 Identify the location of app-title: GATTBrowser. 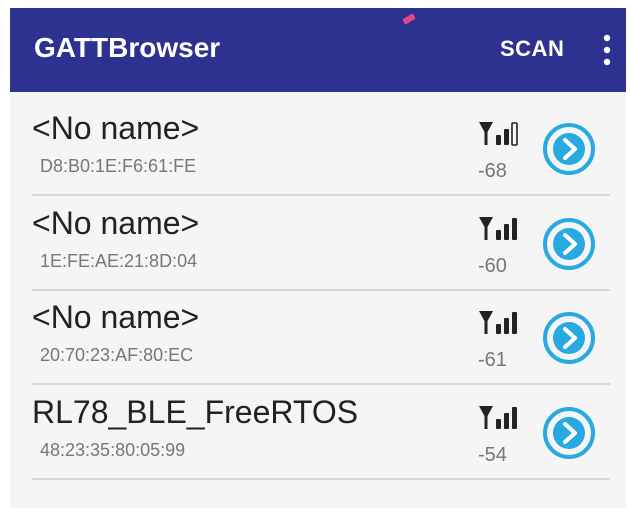
(127, 47).